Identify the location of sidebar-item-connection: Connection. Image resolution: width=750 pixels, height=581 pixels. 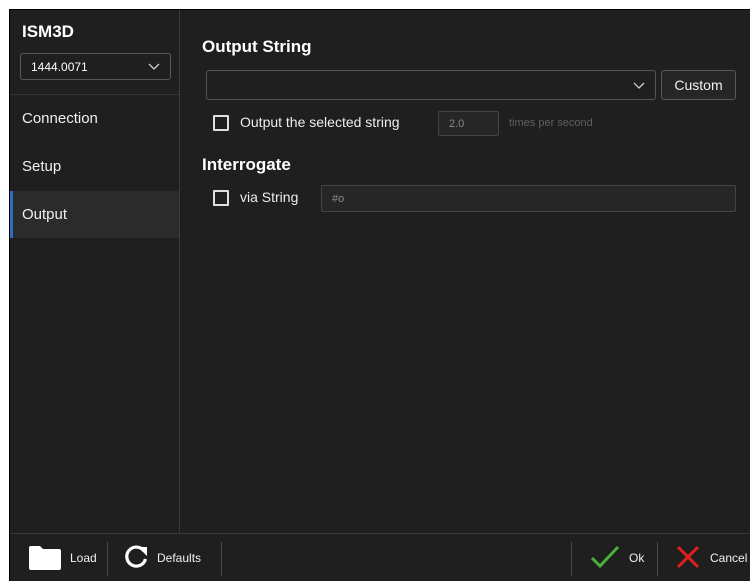
(94, 118).